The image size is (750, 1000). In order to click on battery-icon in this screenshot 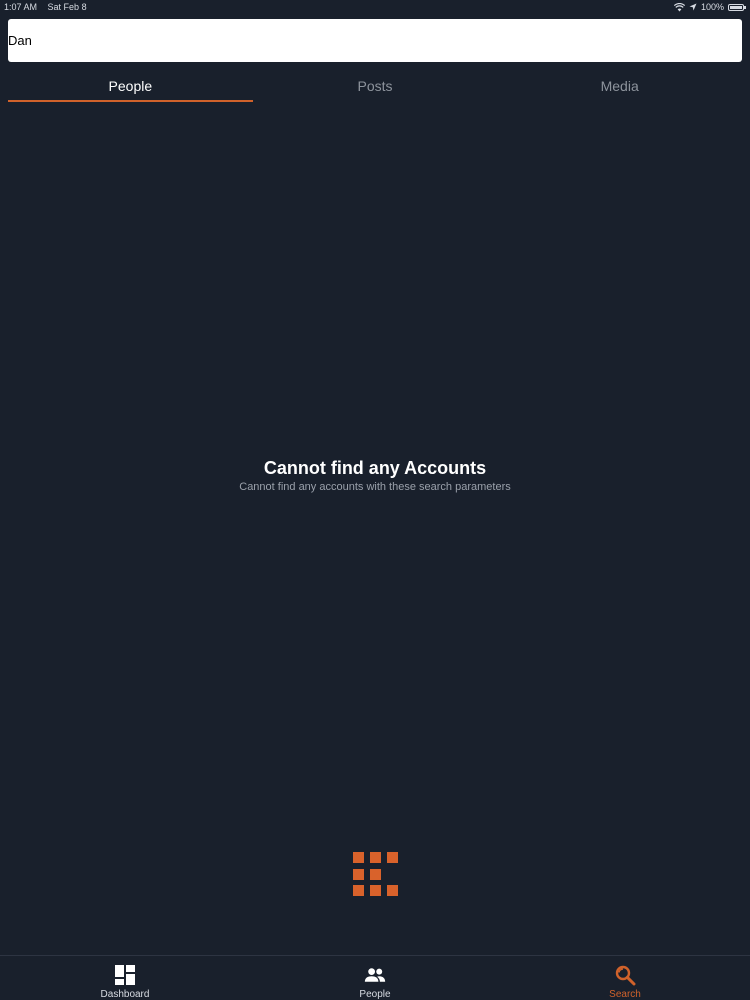, I will do `click(737, 7)`.